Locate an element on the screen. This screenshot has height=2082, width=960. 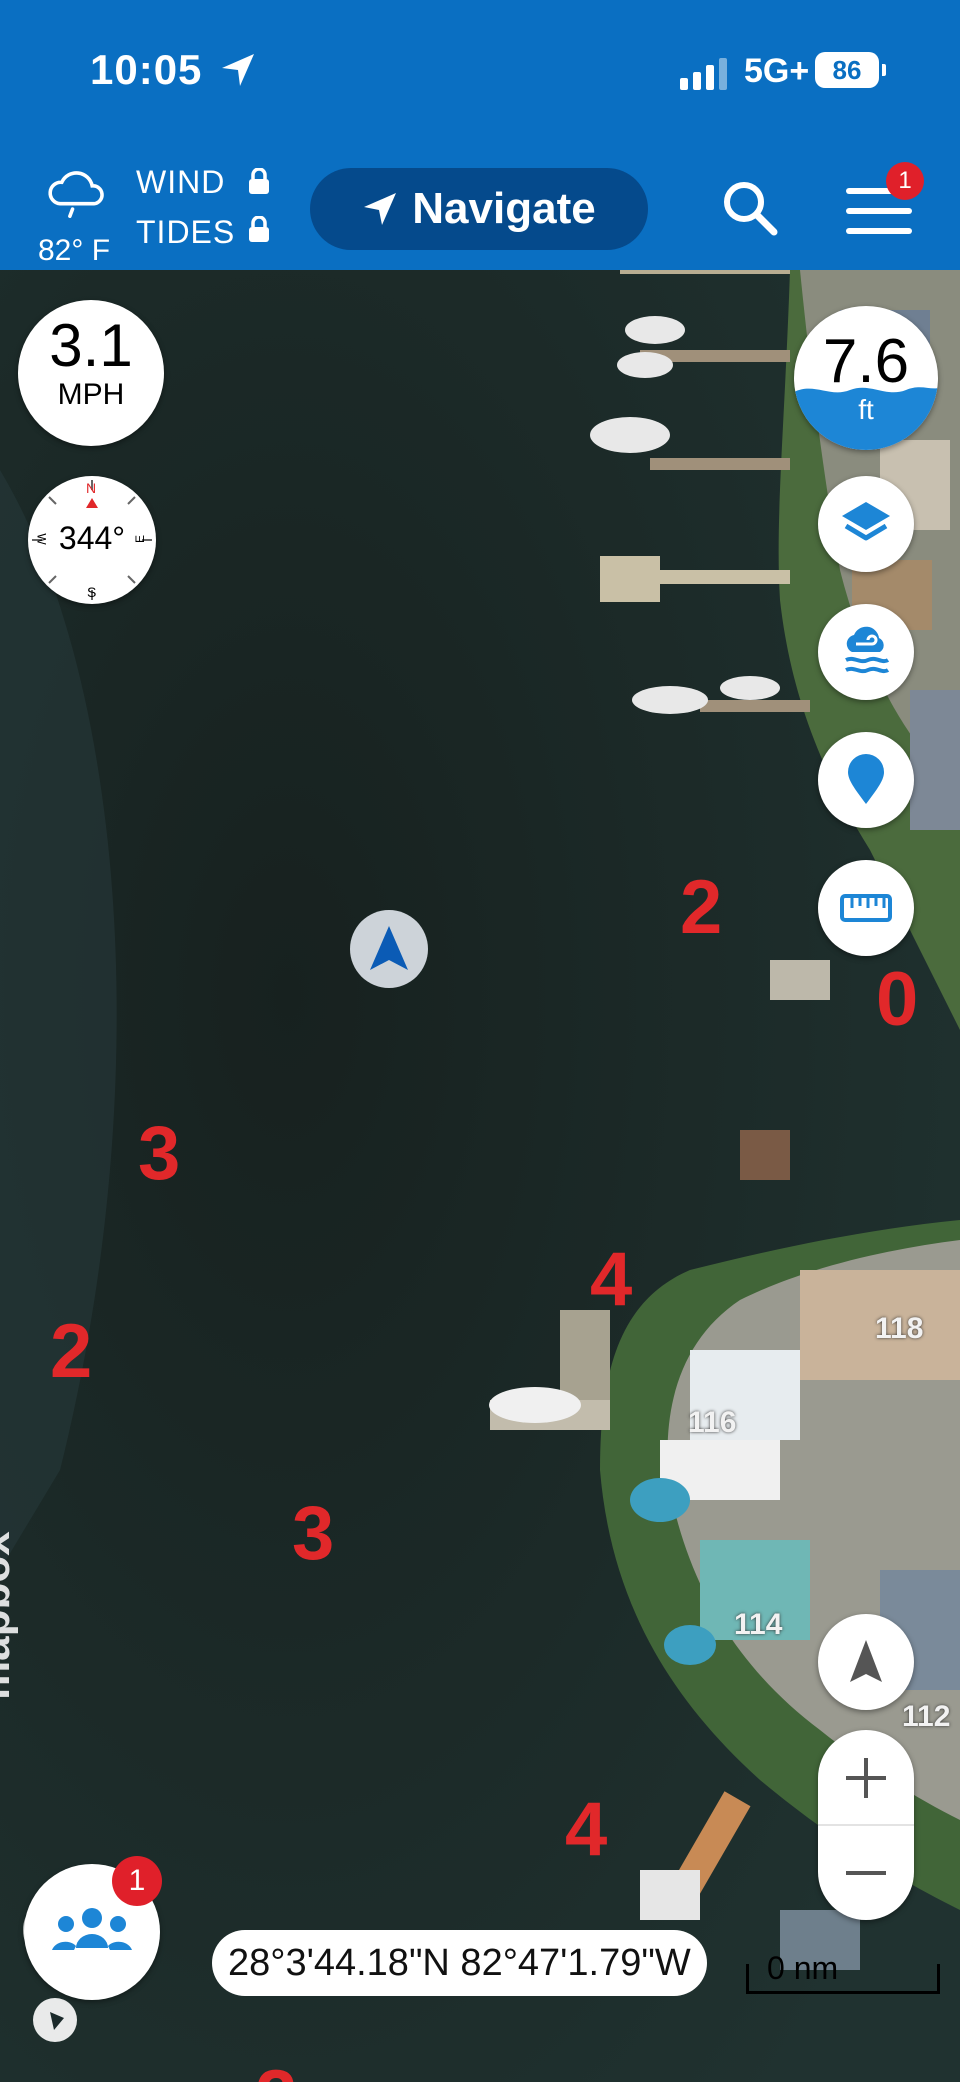
map-pin-icon is located at coordinates (866, 779).